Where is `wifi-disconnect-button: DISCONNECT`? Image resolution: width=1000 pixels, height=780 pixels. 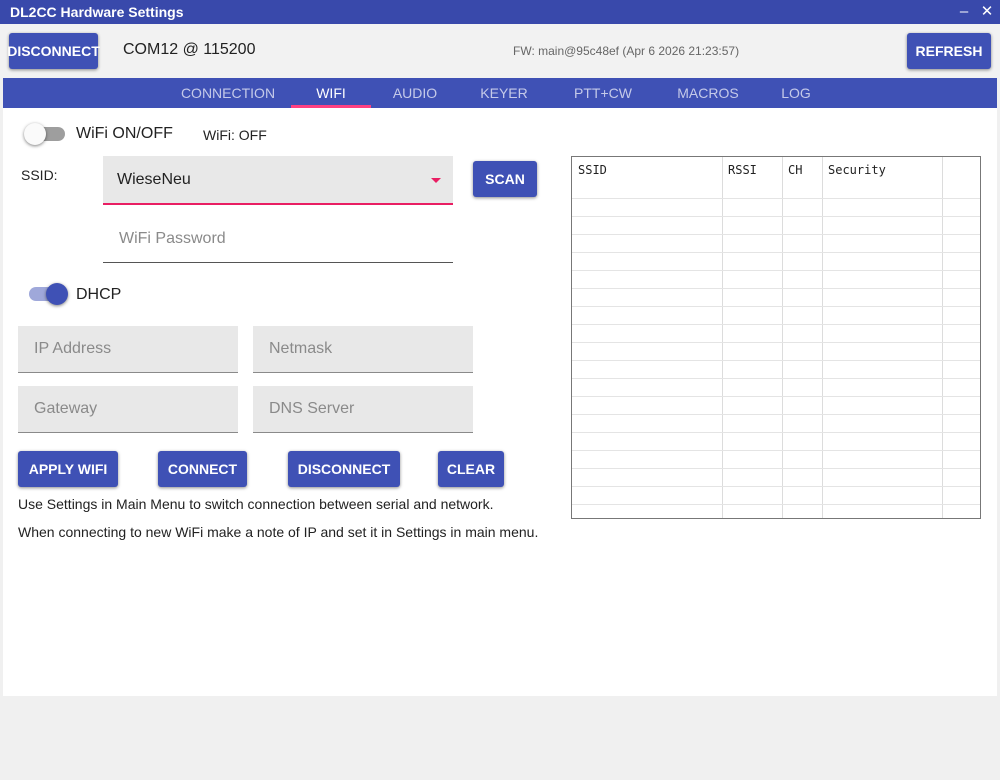 wifi-disconnect-button: DISCONNECT is located at coordinates (344, 469).